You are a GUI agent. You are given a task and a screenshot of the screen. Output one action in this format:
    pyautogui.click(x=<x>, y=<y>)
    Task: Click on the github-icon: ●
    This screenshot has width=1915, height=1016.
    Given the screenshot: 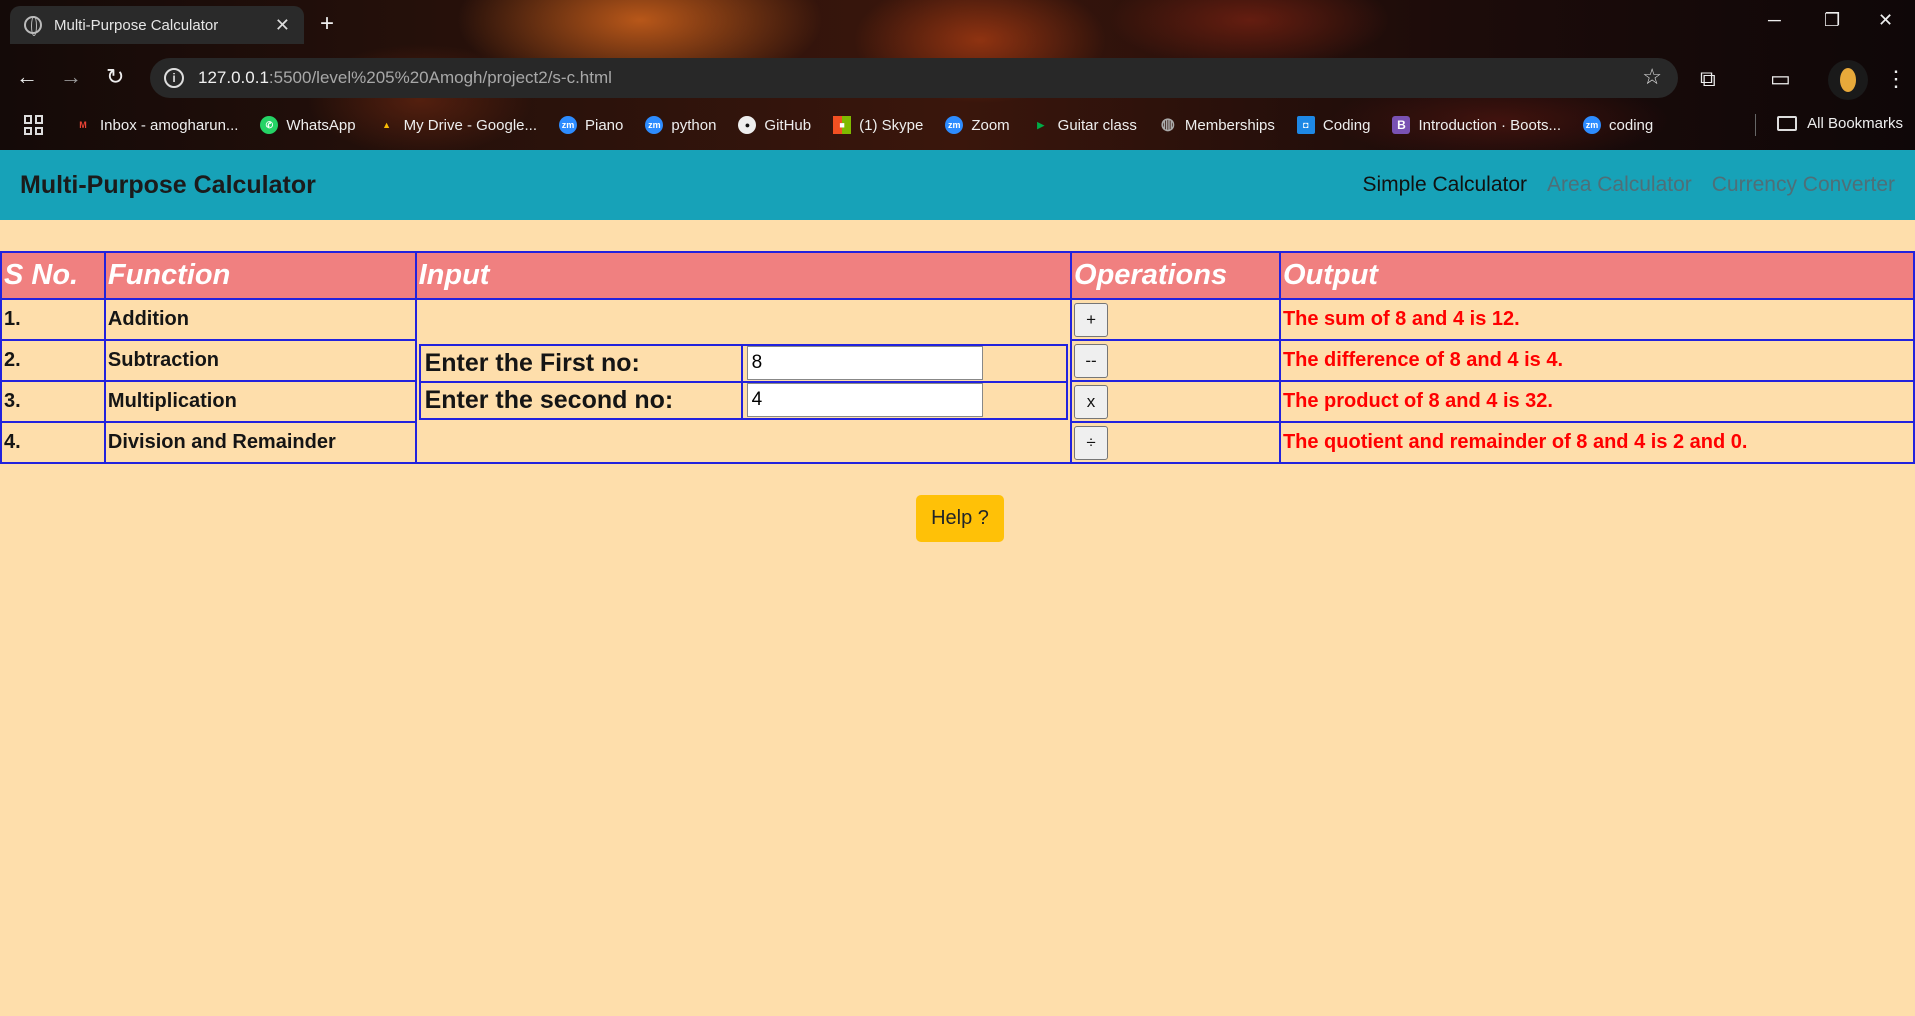 What is the action you would take?
    pyautogui.click(x=747, y=125)
    